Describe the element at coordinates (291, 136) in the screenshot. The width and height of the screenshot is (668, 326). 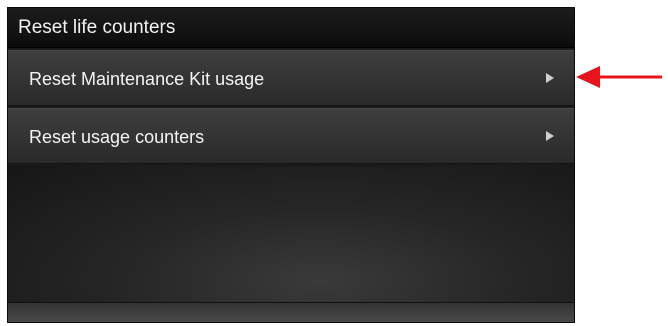
I see `menu-item-reset-usage-counters: Reset usage counters` at that location.